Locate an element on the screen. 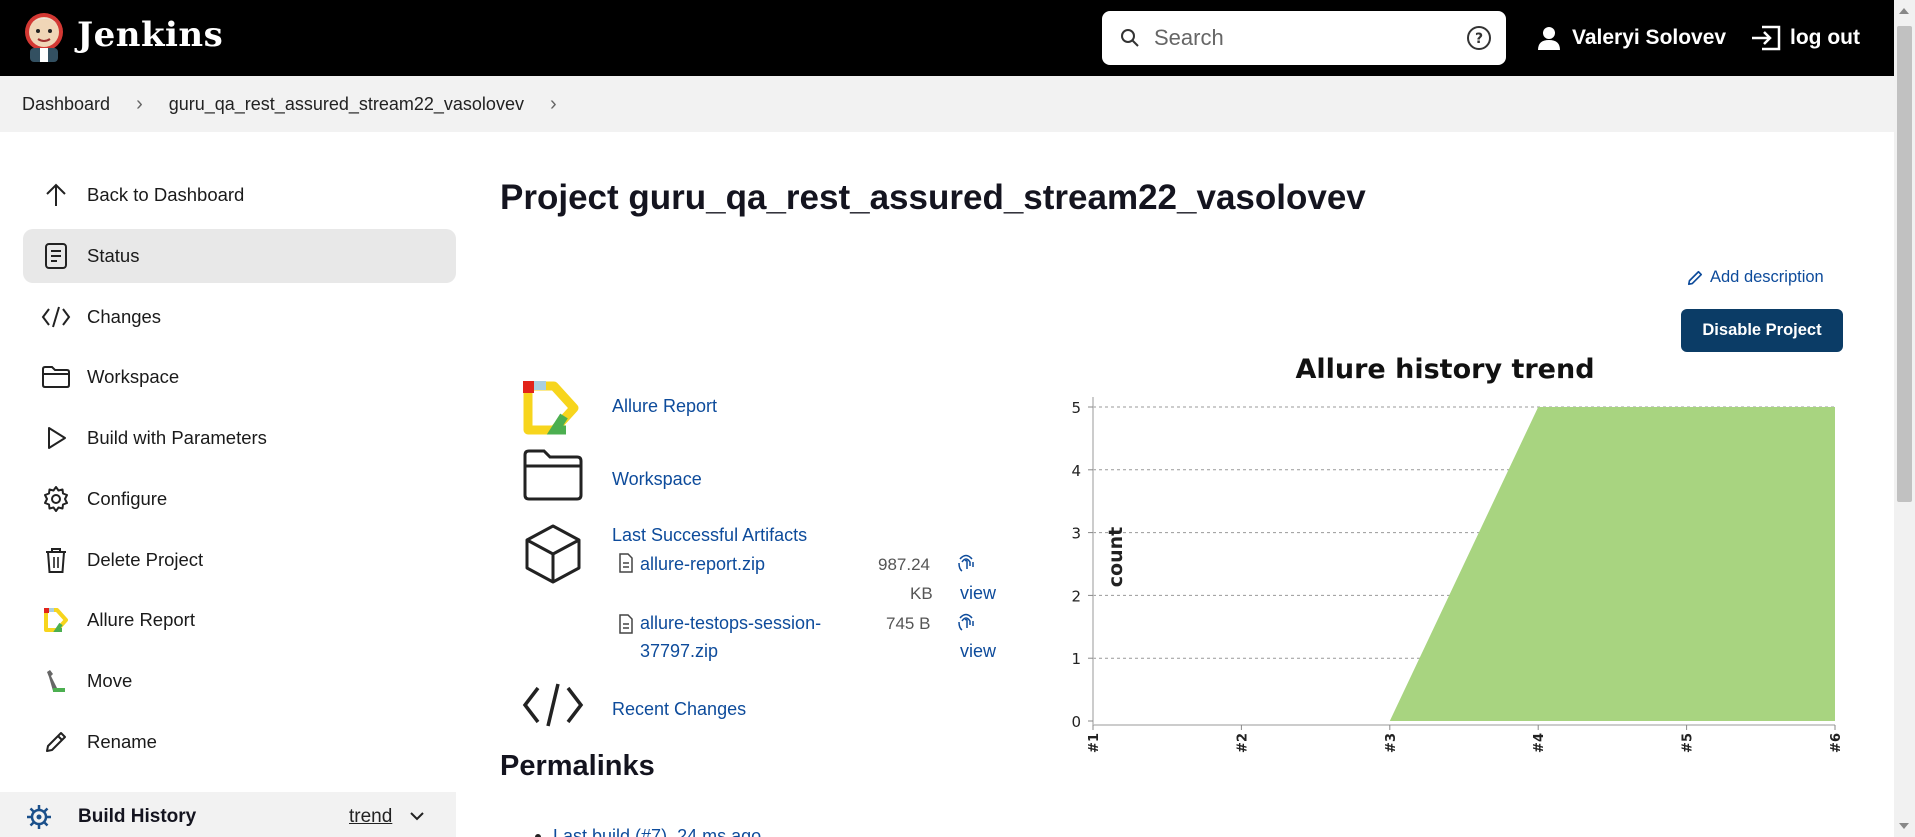 The height and width of the screenshot is (837, 1915). chart-y-tick-label: 4 is located at coordinates (1076, 471).